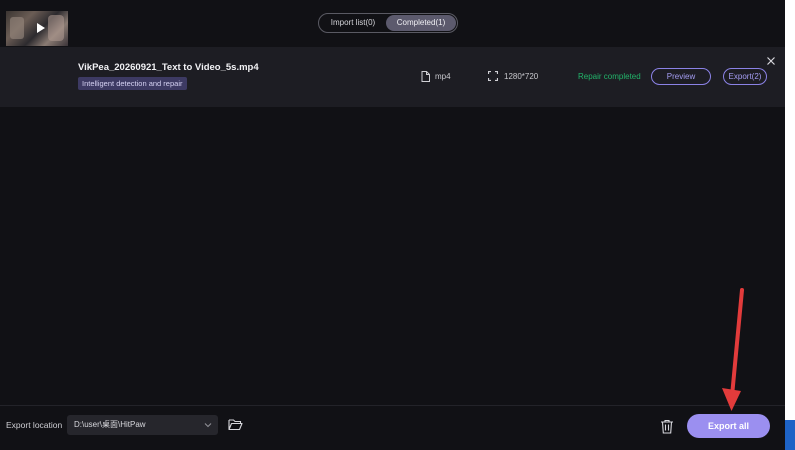  What do you see at coordinates (745, 76) in the screenshot?
I see `export-button: Export(2)` at bounding box center [745, 76].